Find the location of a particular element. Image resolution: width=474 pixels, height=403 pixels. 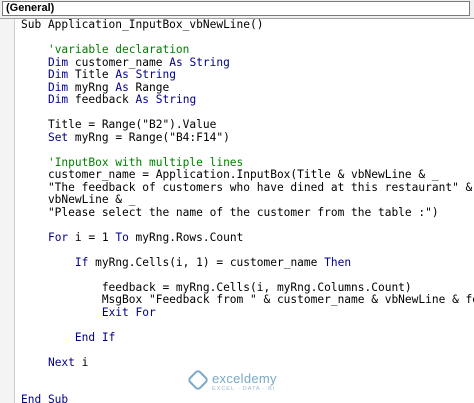

code-keyword: Exit For is located at coordinates (128, 312).